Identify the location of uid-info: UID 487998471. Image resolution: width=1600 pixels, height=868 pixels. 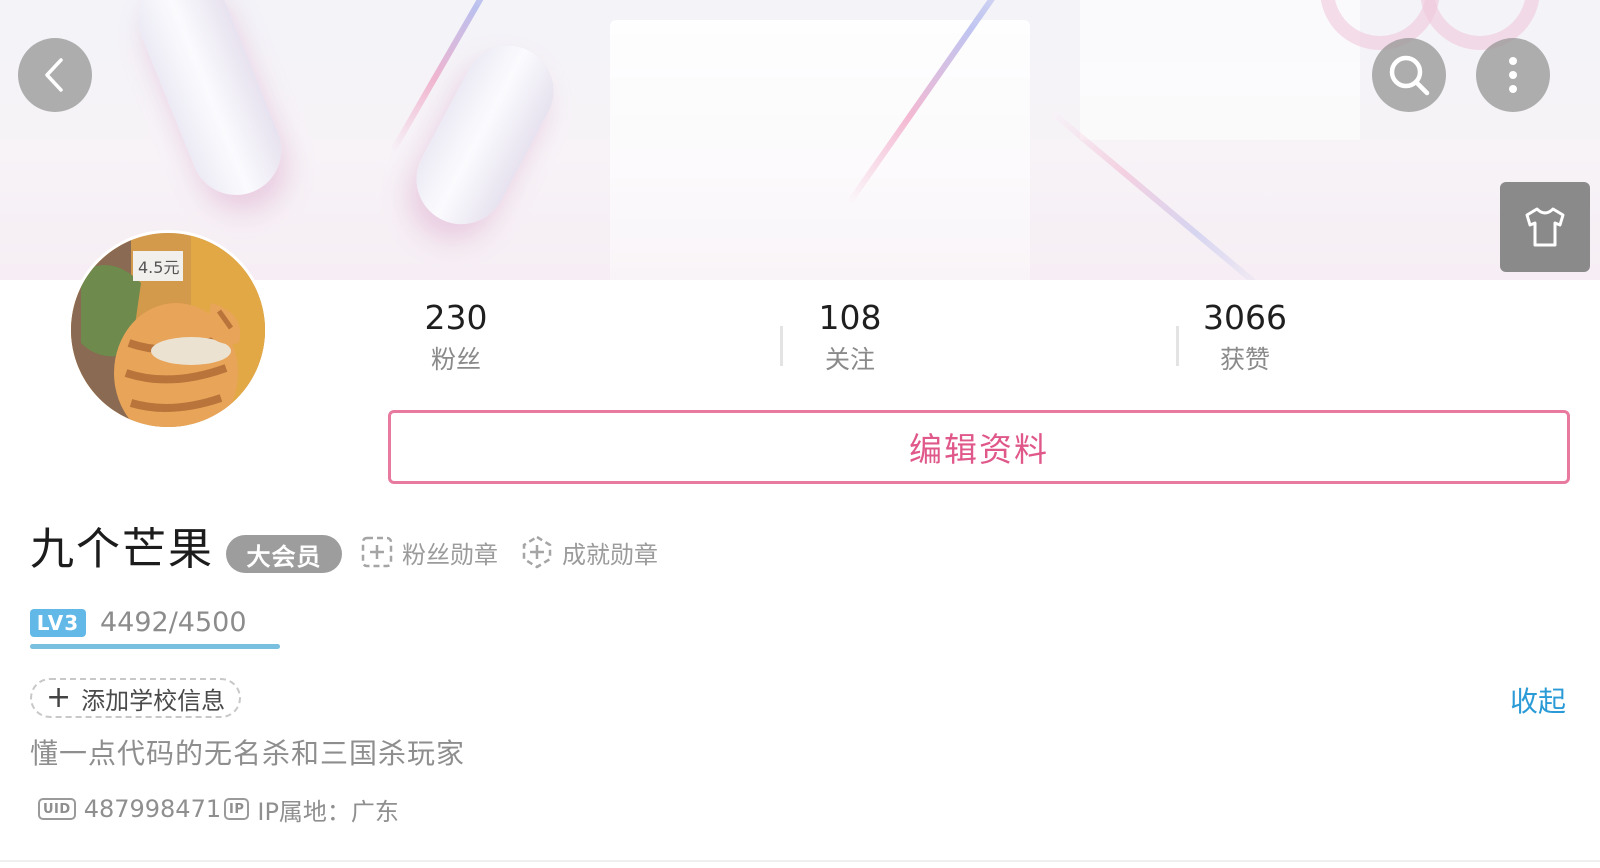
(129, 809).